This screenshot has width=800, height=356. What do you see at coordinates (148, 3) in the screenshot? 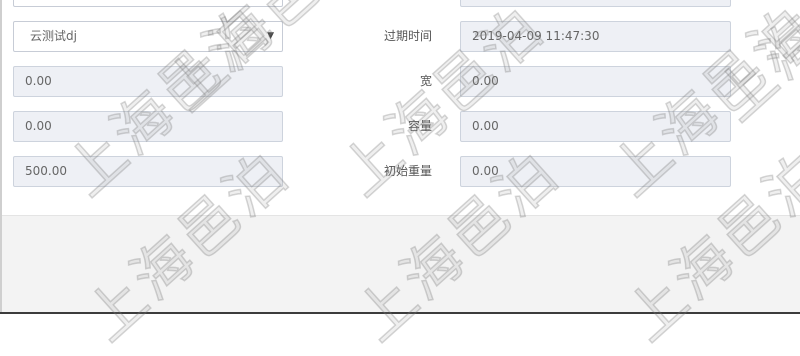
I see `top-left-input` at bounding box center [148, 3].